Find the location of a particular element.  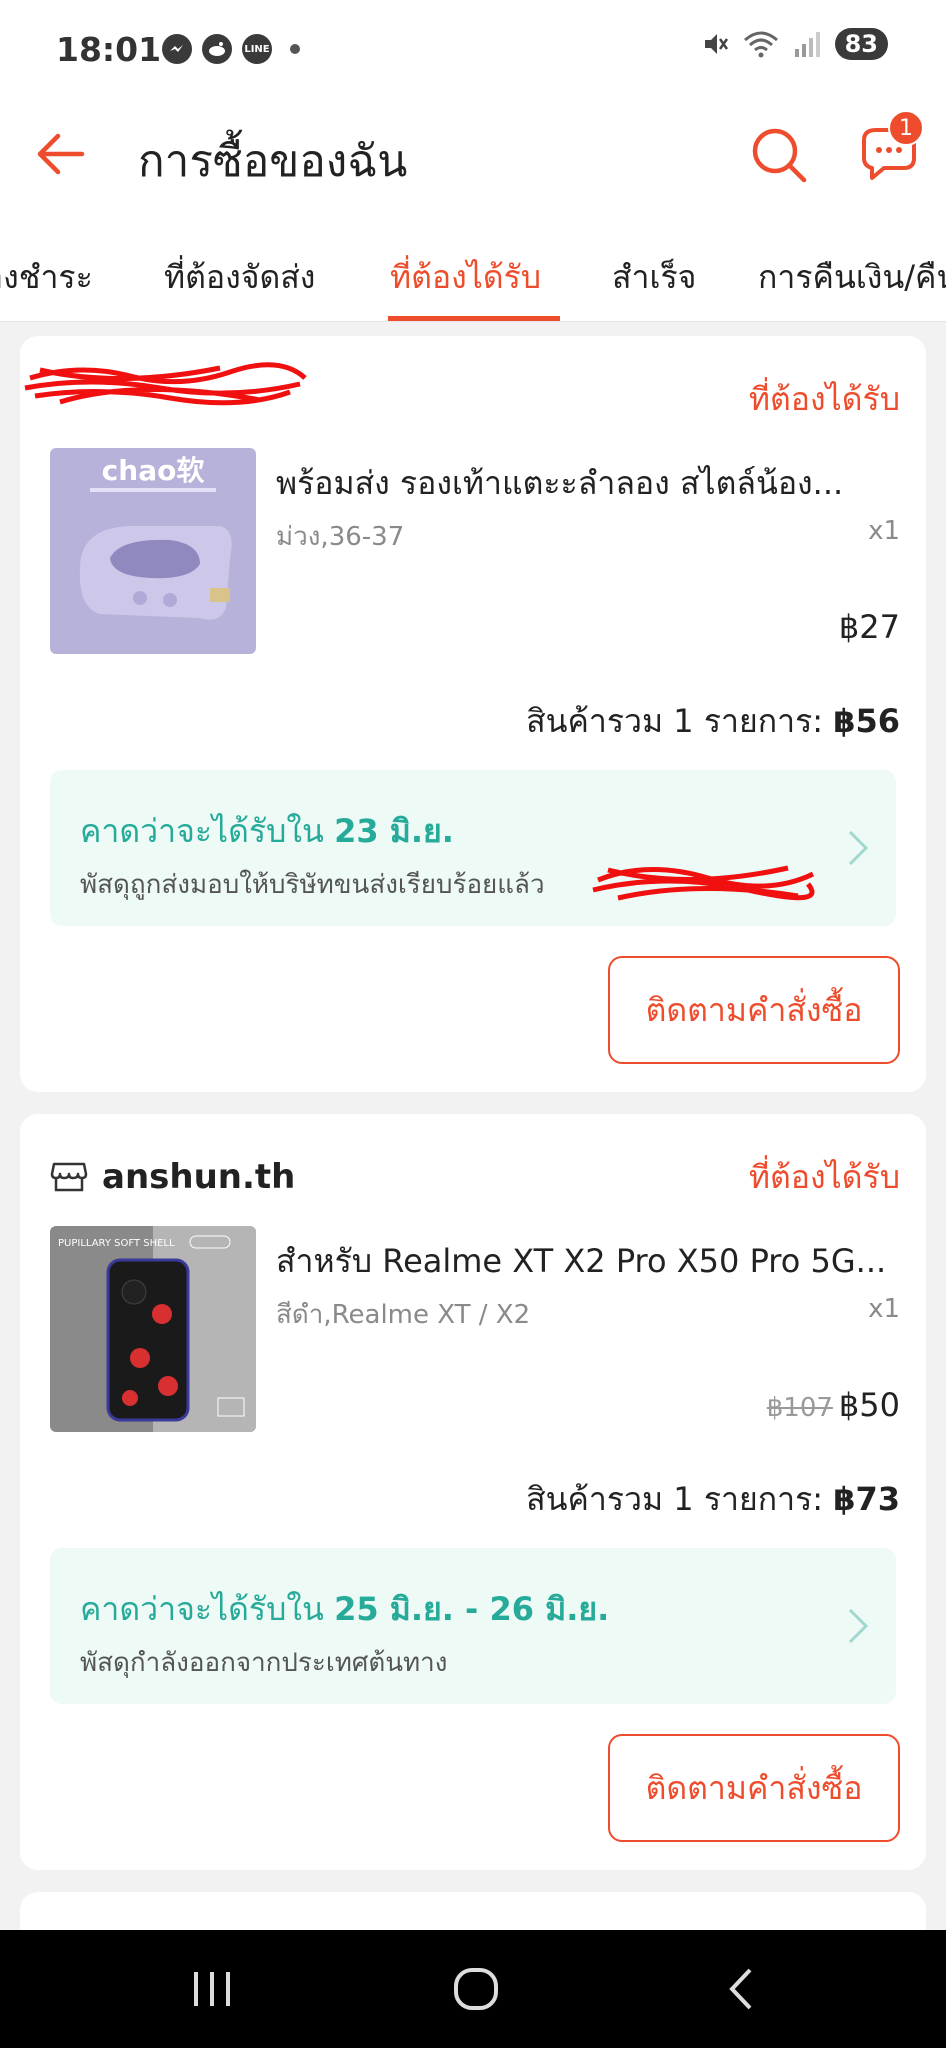

page-title: การซื้อของฉัน is located at coordinates (273, 161).